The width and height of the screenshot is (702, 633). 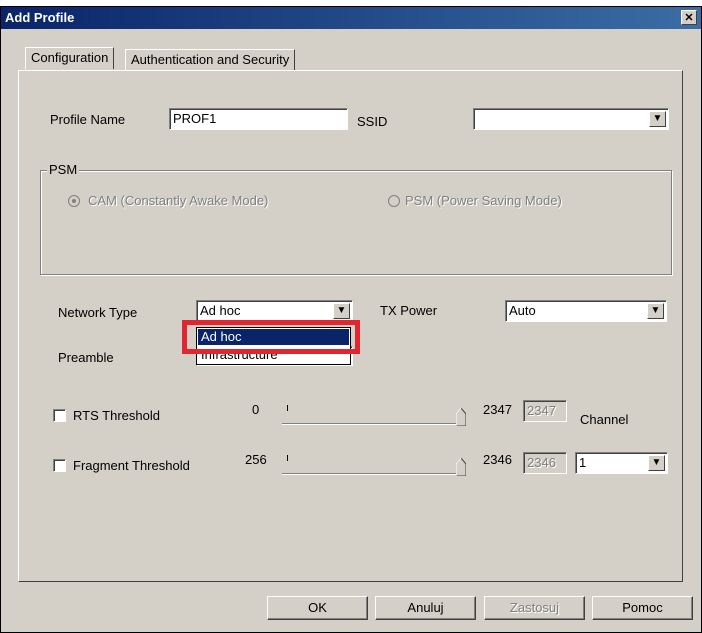 I want to click on psm-groupbox, so click(x=356, y=222).